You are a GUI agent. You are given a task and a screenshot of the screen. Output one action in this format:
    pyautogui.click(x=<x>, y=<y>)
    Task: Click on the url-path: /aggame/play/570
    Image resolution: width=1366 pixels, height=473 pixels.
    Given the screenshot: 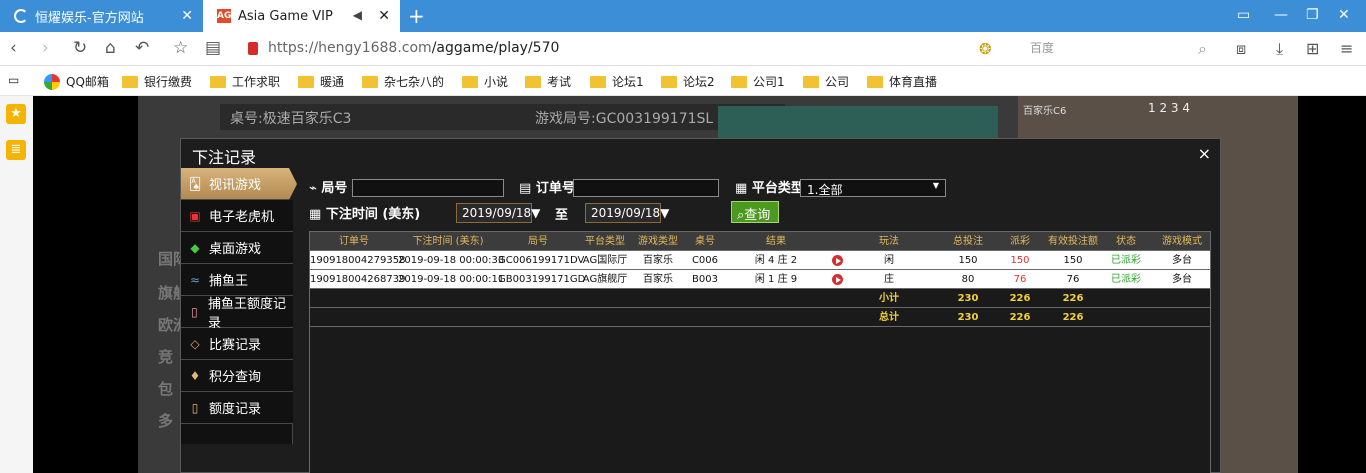 What is the action you would take?
    pyautogui.click(x=495, y=48)
    